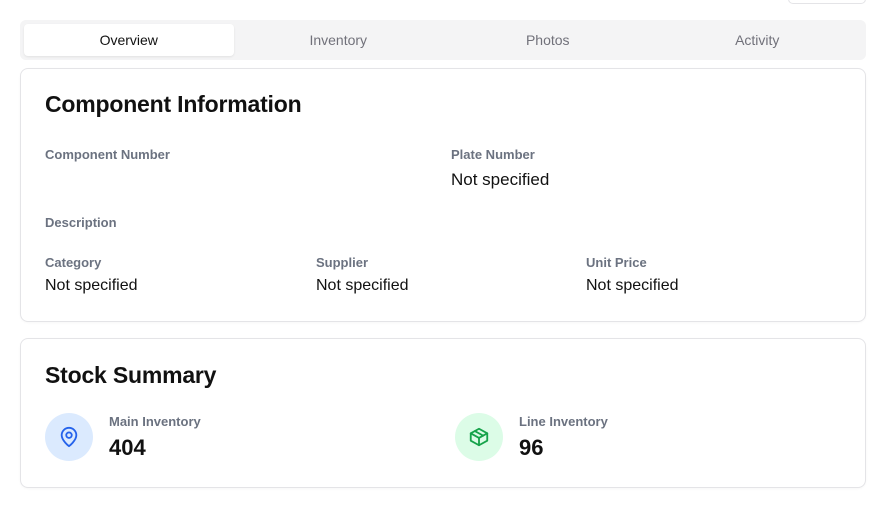  I want to click on tab-inventory: Inventory, so click(339, 40).